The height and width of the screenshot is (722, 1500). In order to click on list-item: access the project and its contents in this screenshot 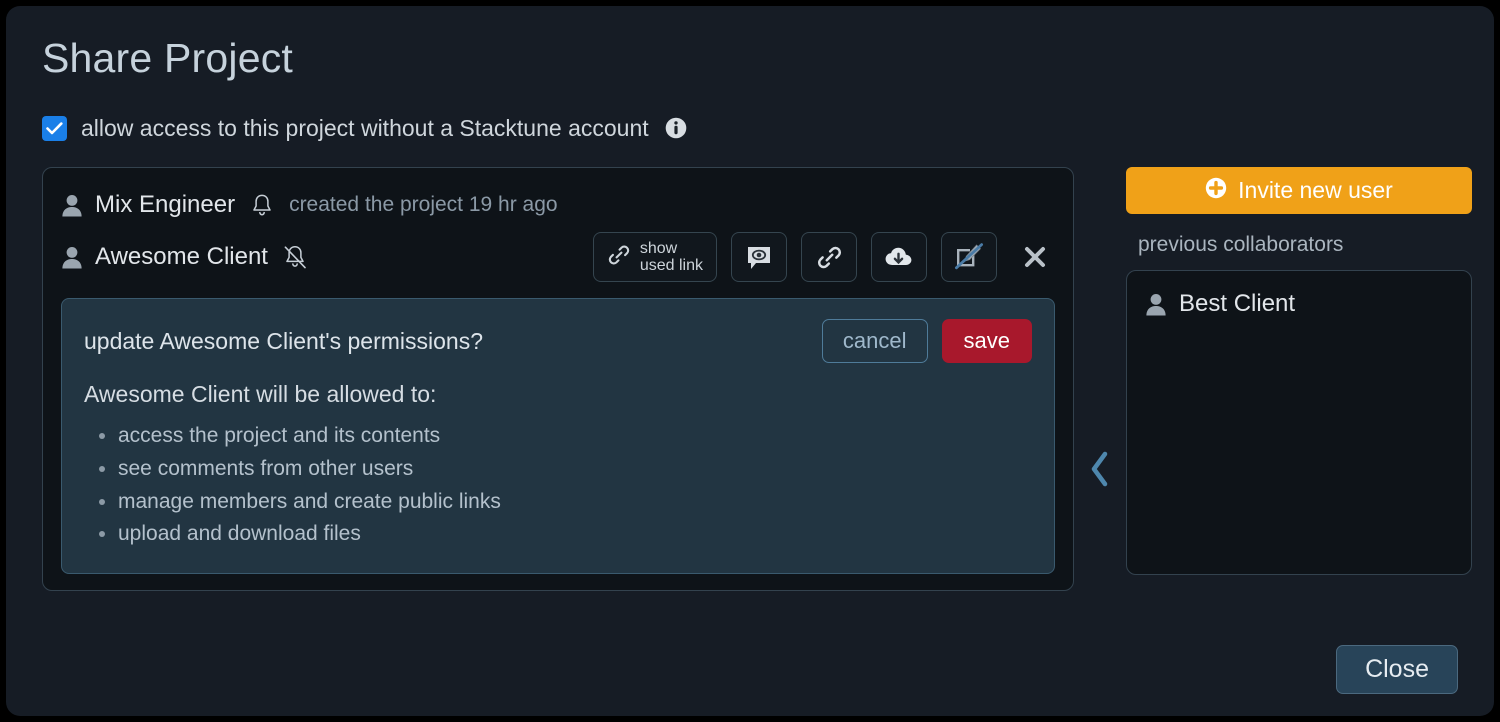, I will do `click(575, 436)`.